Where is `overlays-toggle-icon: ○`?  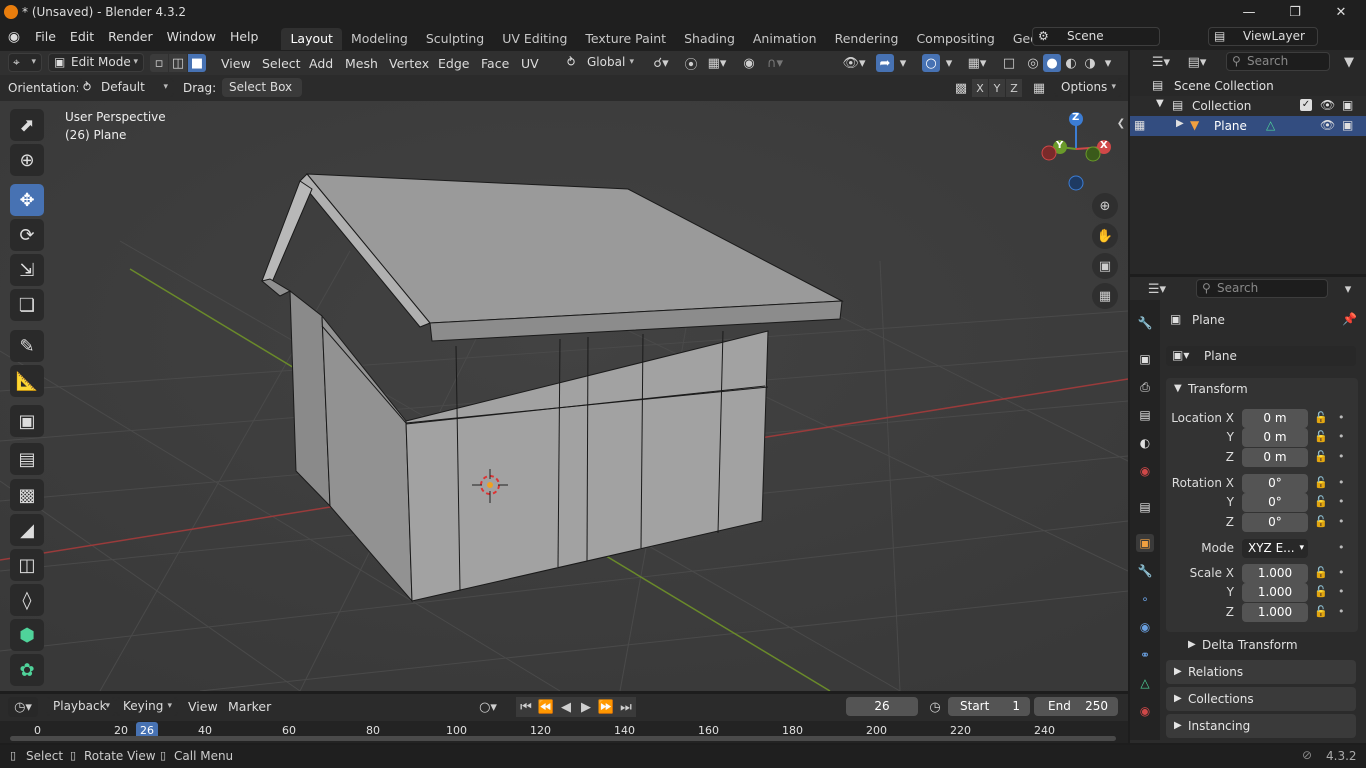 overlays-toggle-icon: ○ is located at coordinates (931, 63).